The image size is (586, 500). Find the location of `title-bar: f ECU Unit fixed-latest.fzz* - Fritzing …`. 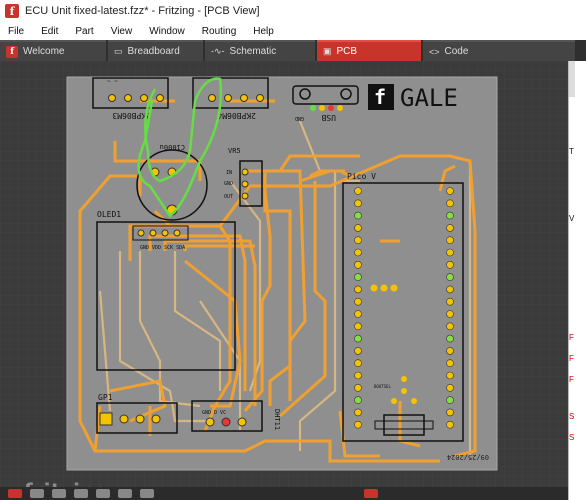

title-bar: f ECU Unit fixed-latest.fzz* - Fritzing … is located at coordinates (293, 11).